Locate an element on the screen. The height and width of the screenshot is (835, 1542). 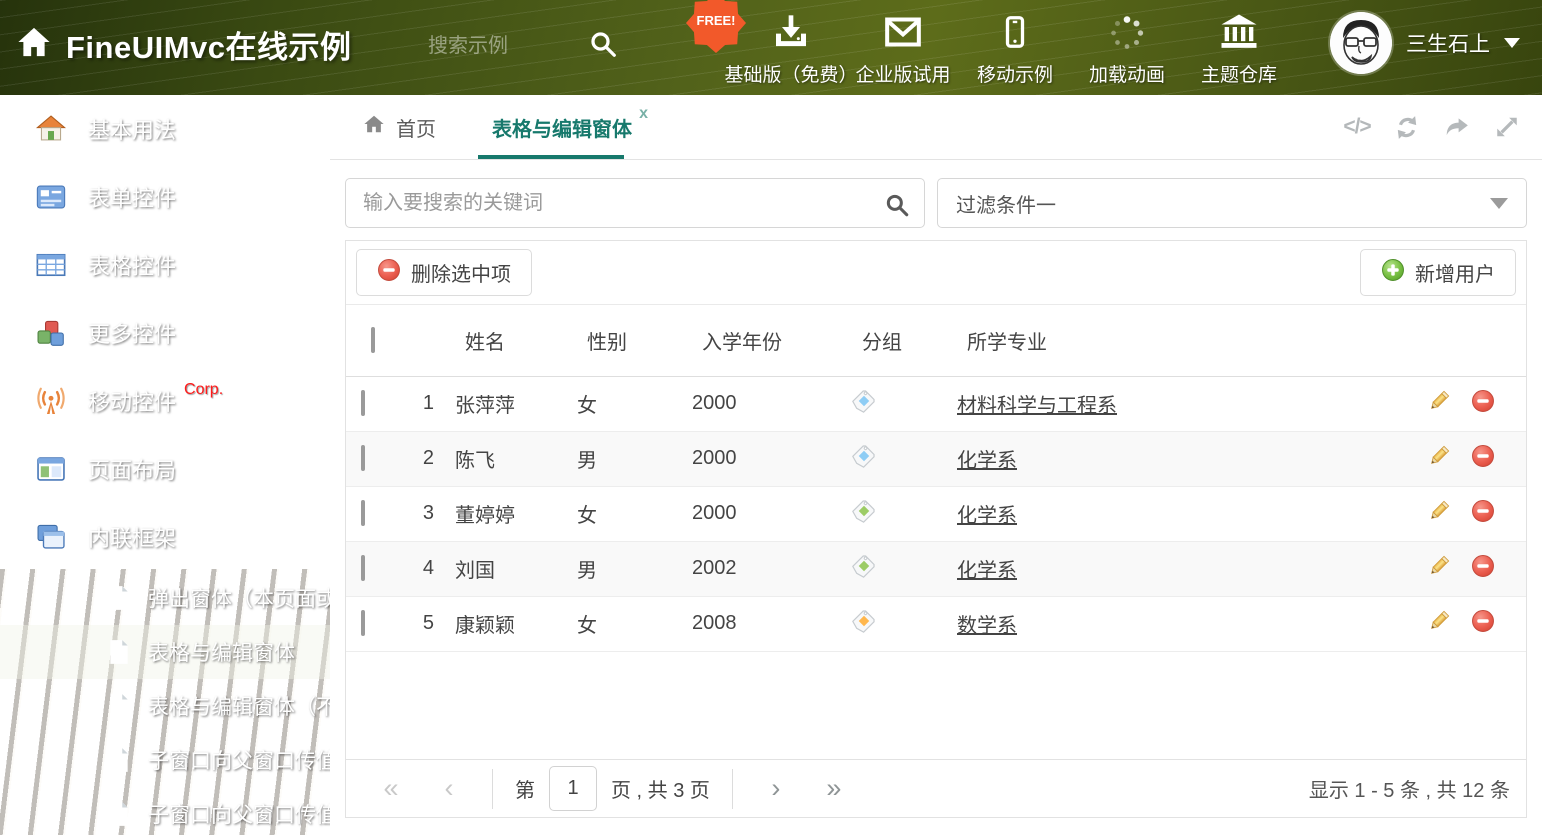
page-number-input is located at coordinates (573, 788).